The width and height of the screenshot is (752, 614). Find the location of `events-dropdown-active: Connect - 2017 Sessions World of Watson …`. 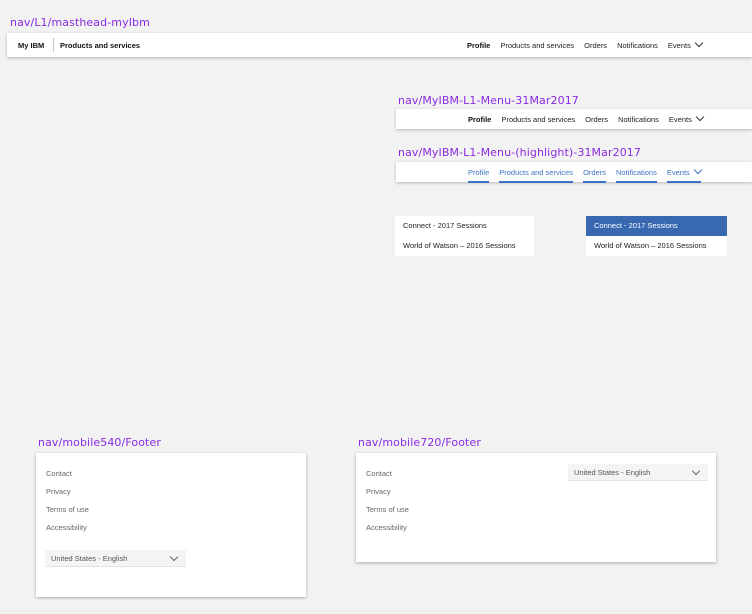

events-dropdown-active: Connect - 2017 Sessions World of Watson … is located at coordinates (656, 236).